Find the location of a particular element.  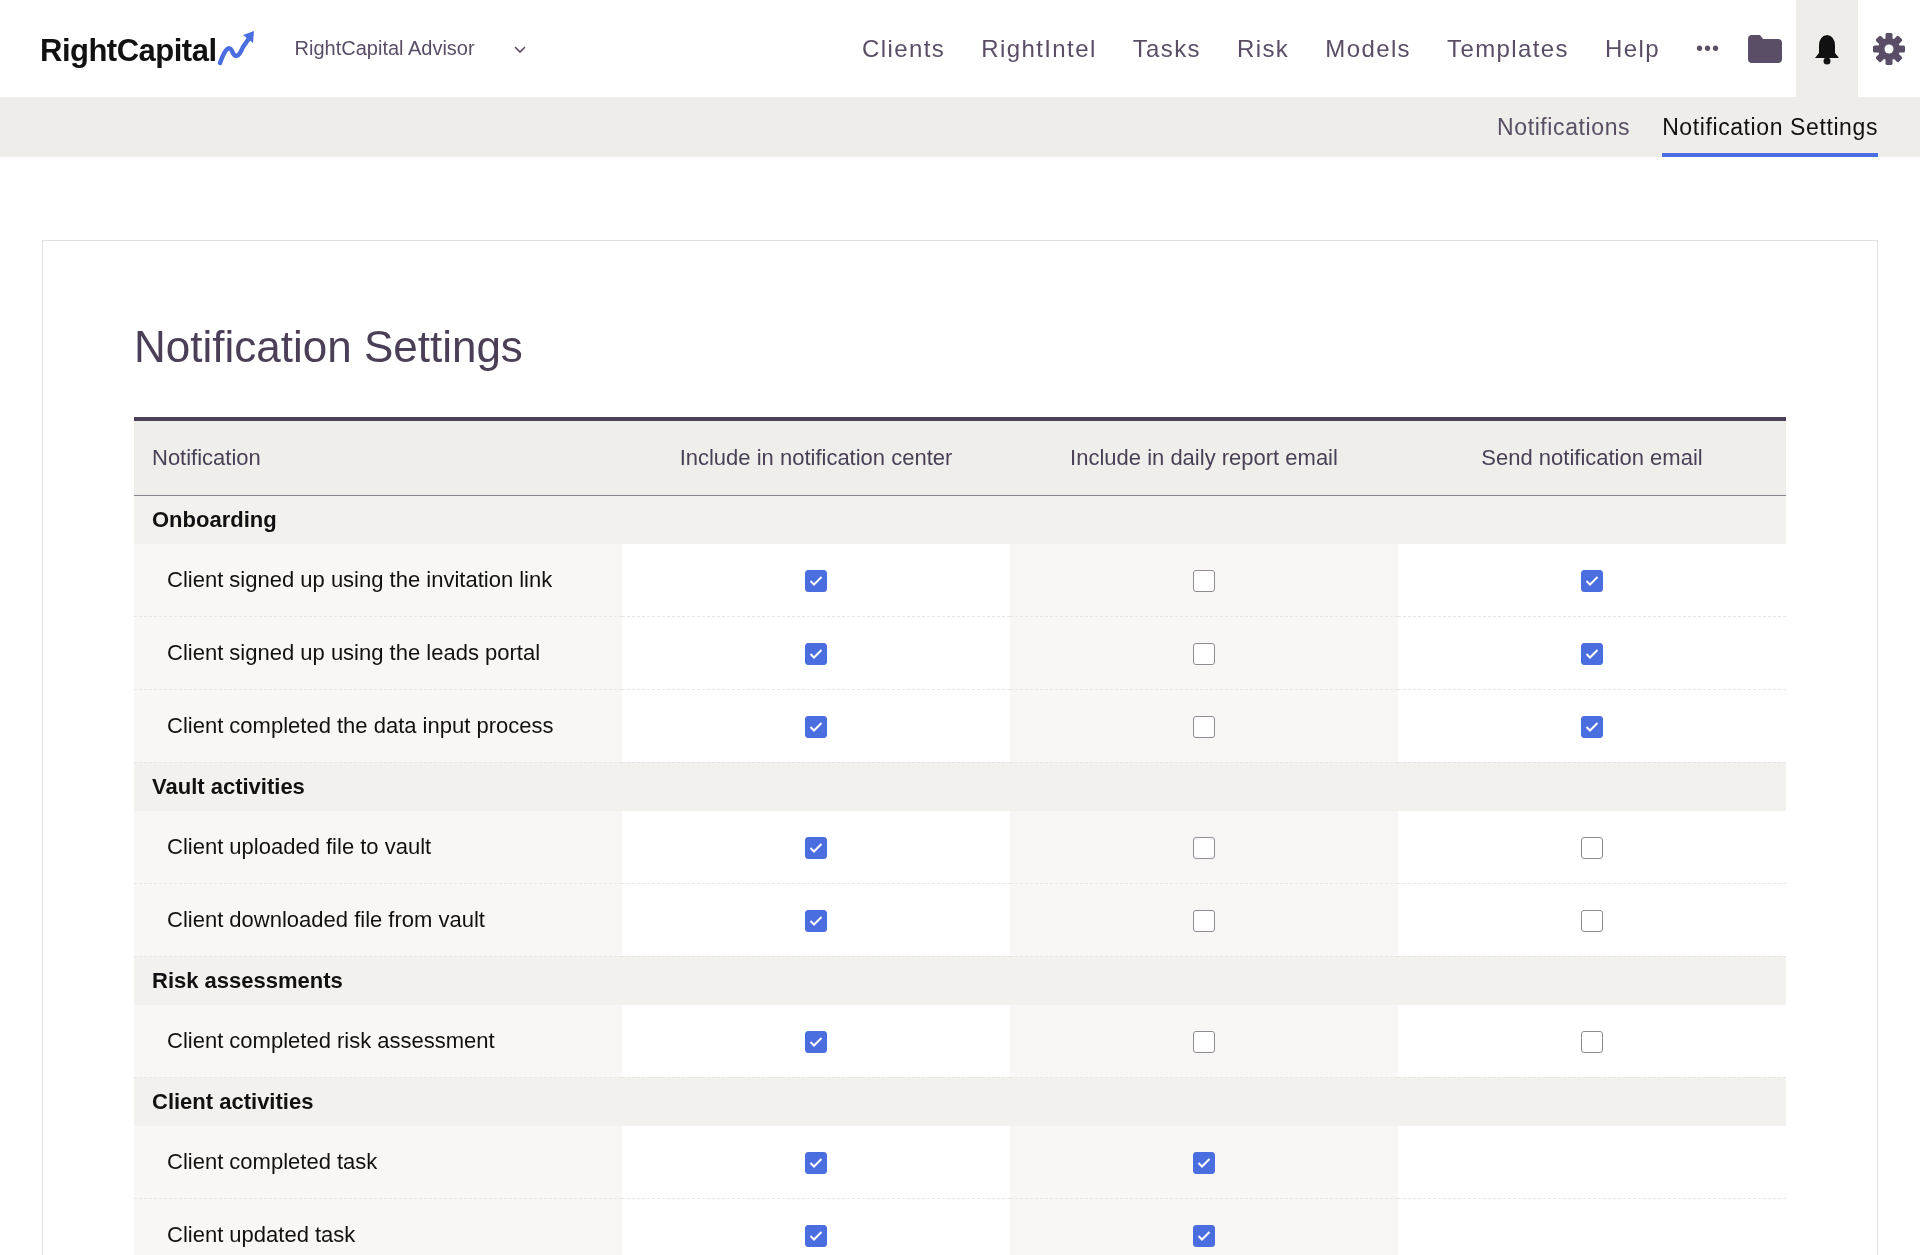

nav-link: Clients is located at coordinates (904, 48).